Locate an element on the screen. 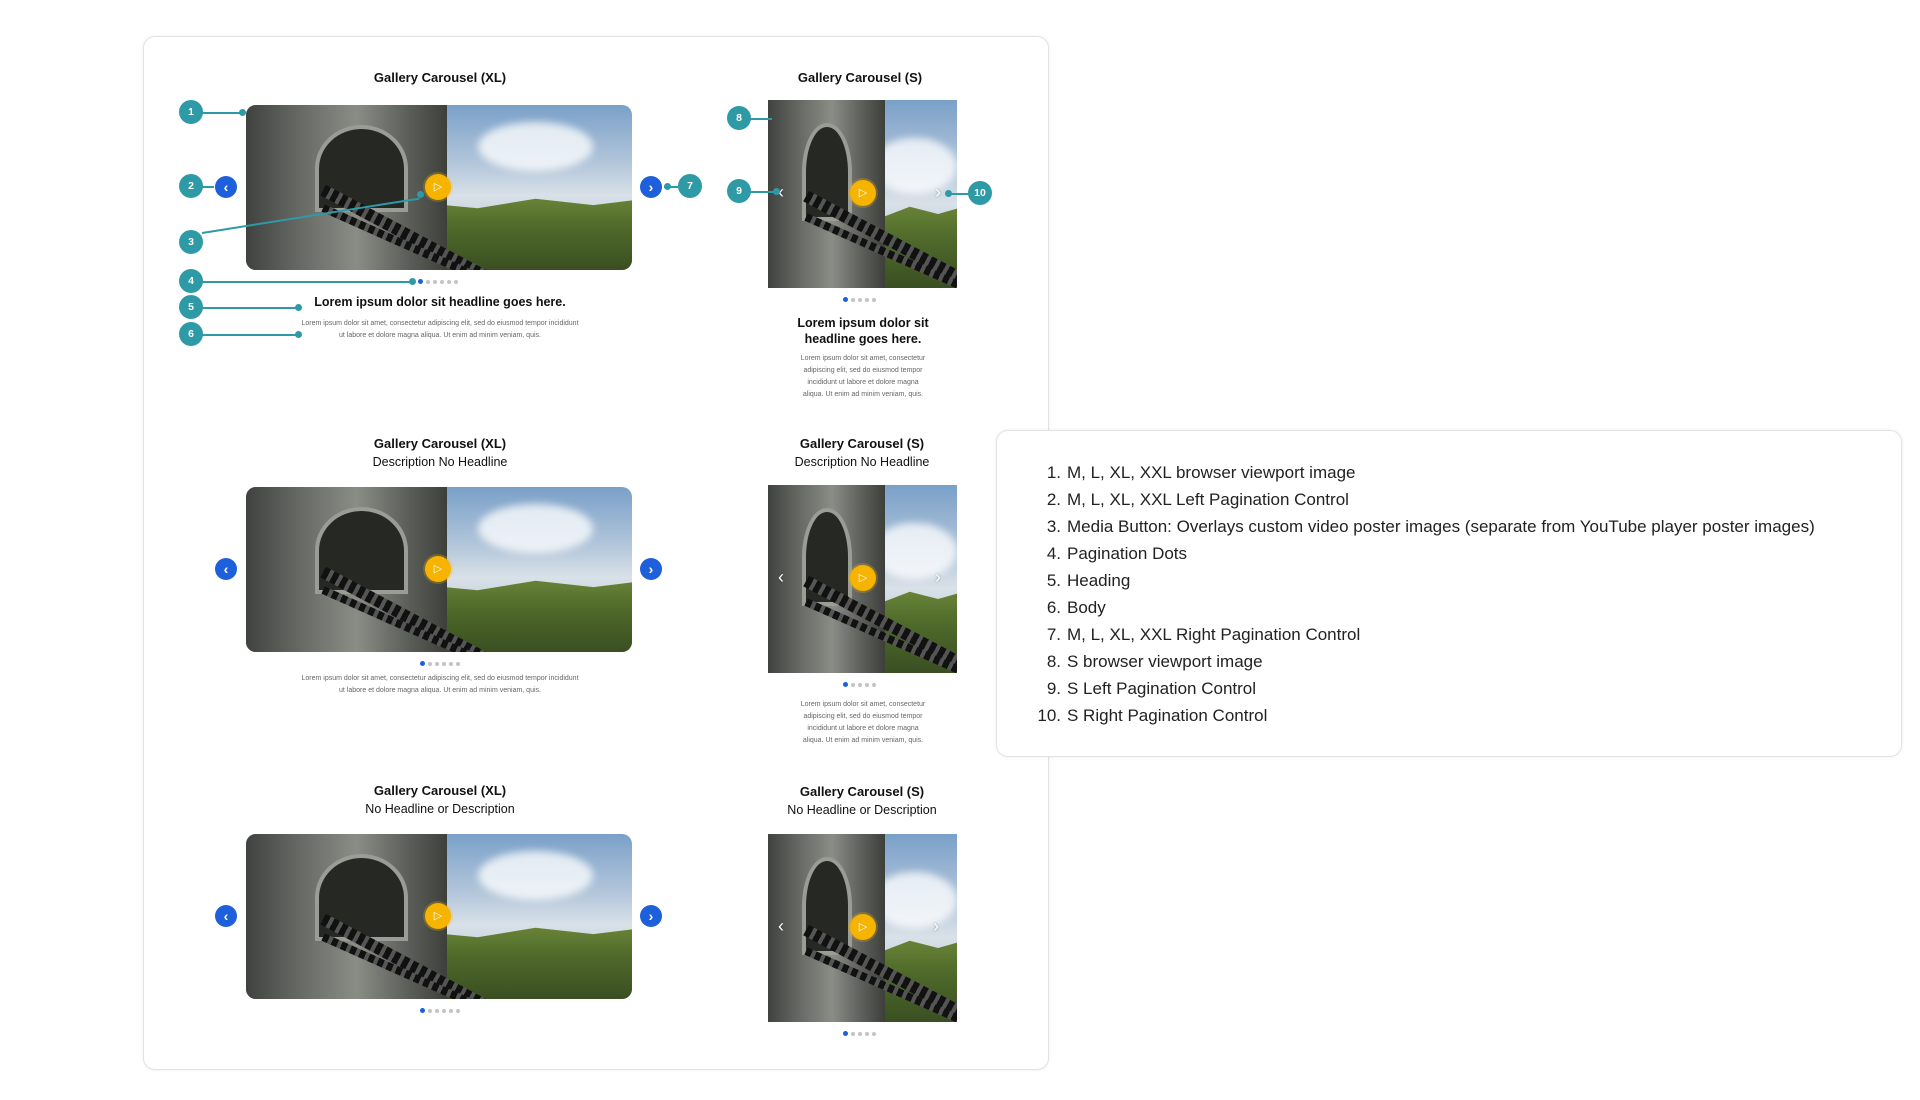  headline-line: headline goes here. is located at coordinates (863, 339).